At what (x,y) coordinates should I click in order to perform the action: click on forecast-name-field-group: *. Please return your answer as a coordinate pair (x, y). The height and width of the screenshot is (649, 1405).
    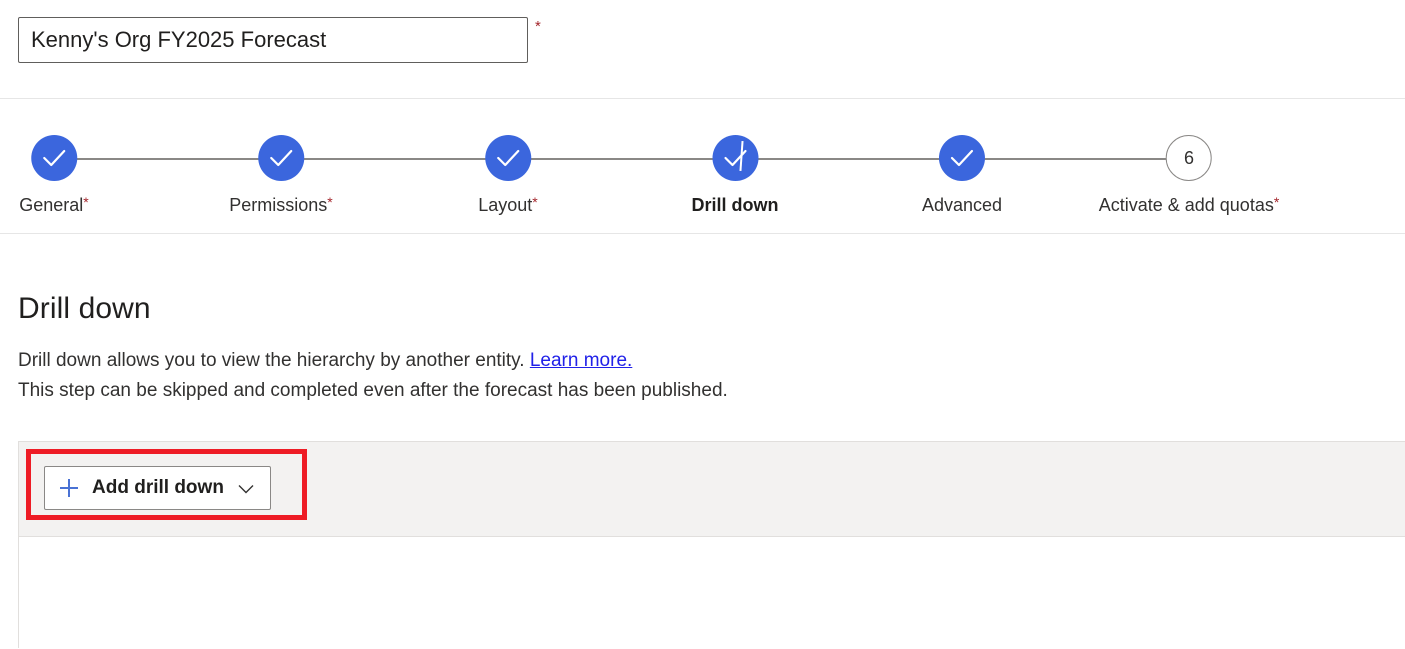
    Looking at the image, I should click on (279, 40).